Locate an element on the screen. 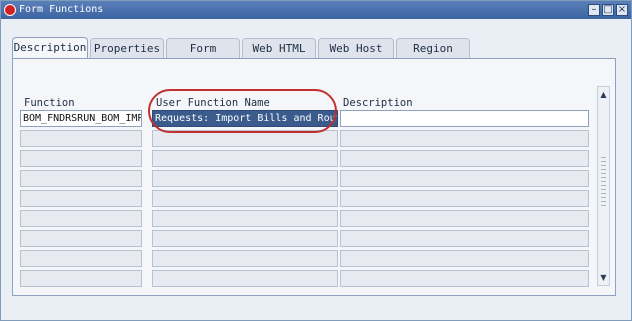 The height and width of the screenshot is (321, 632). description-column-header: Description is located at coordinates (378, 103).